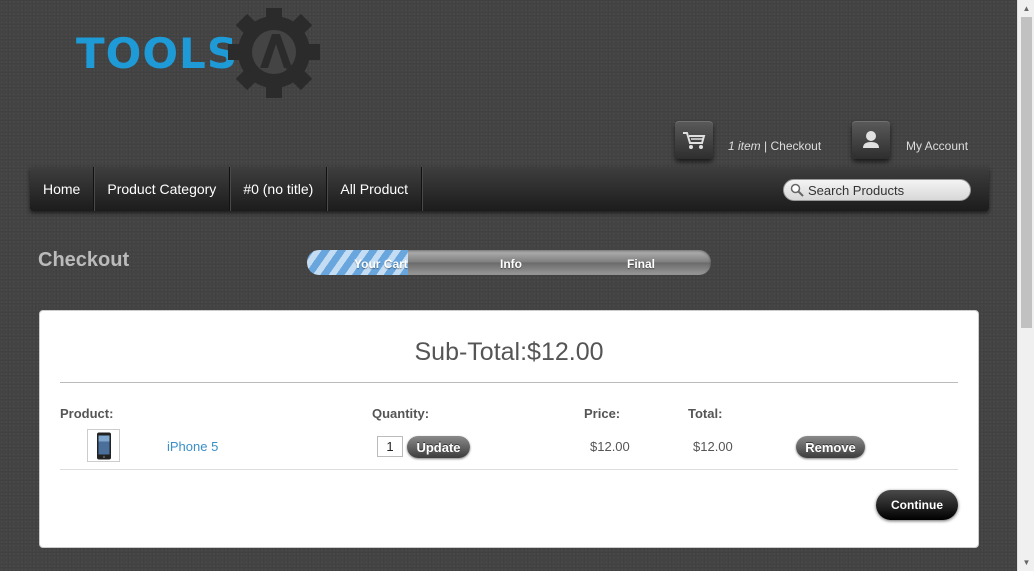 The width and height of the screenshot is (1034, 571). Describe the element at coordinates (830, 447) in the screenshot. I see `remove-button: Remove` at that location.